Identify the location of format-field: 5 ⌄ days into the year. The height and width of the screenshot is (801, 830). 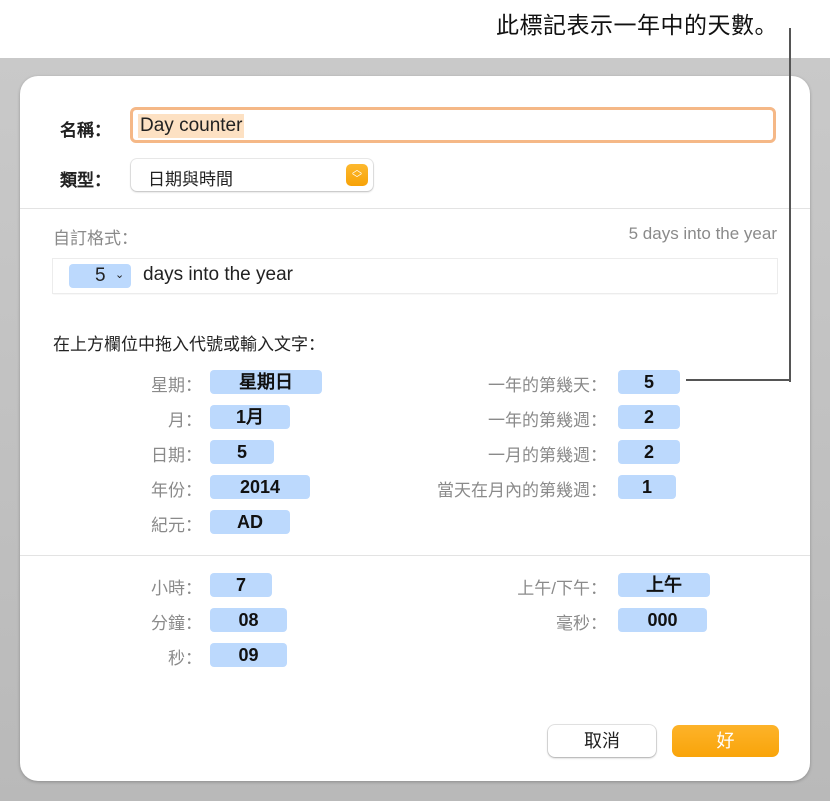
(415, 276).